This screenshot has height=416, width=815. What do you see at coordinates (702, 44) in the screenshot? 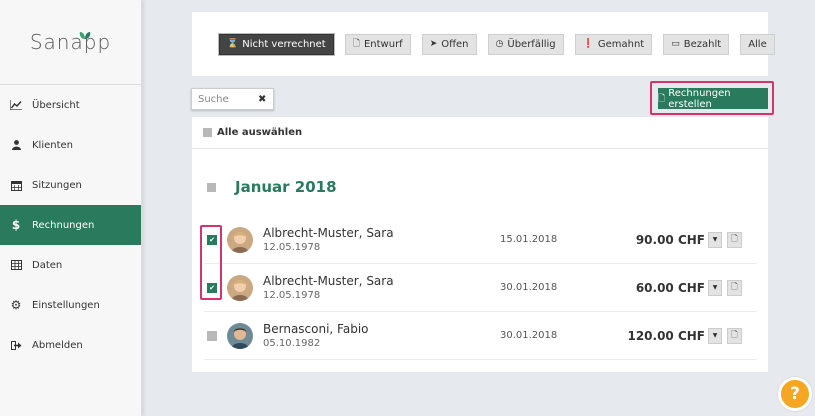
I see `filter-label: Bezahlt` at bounding box center [702, 44].